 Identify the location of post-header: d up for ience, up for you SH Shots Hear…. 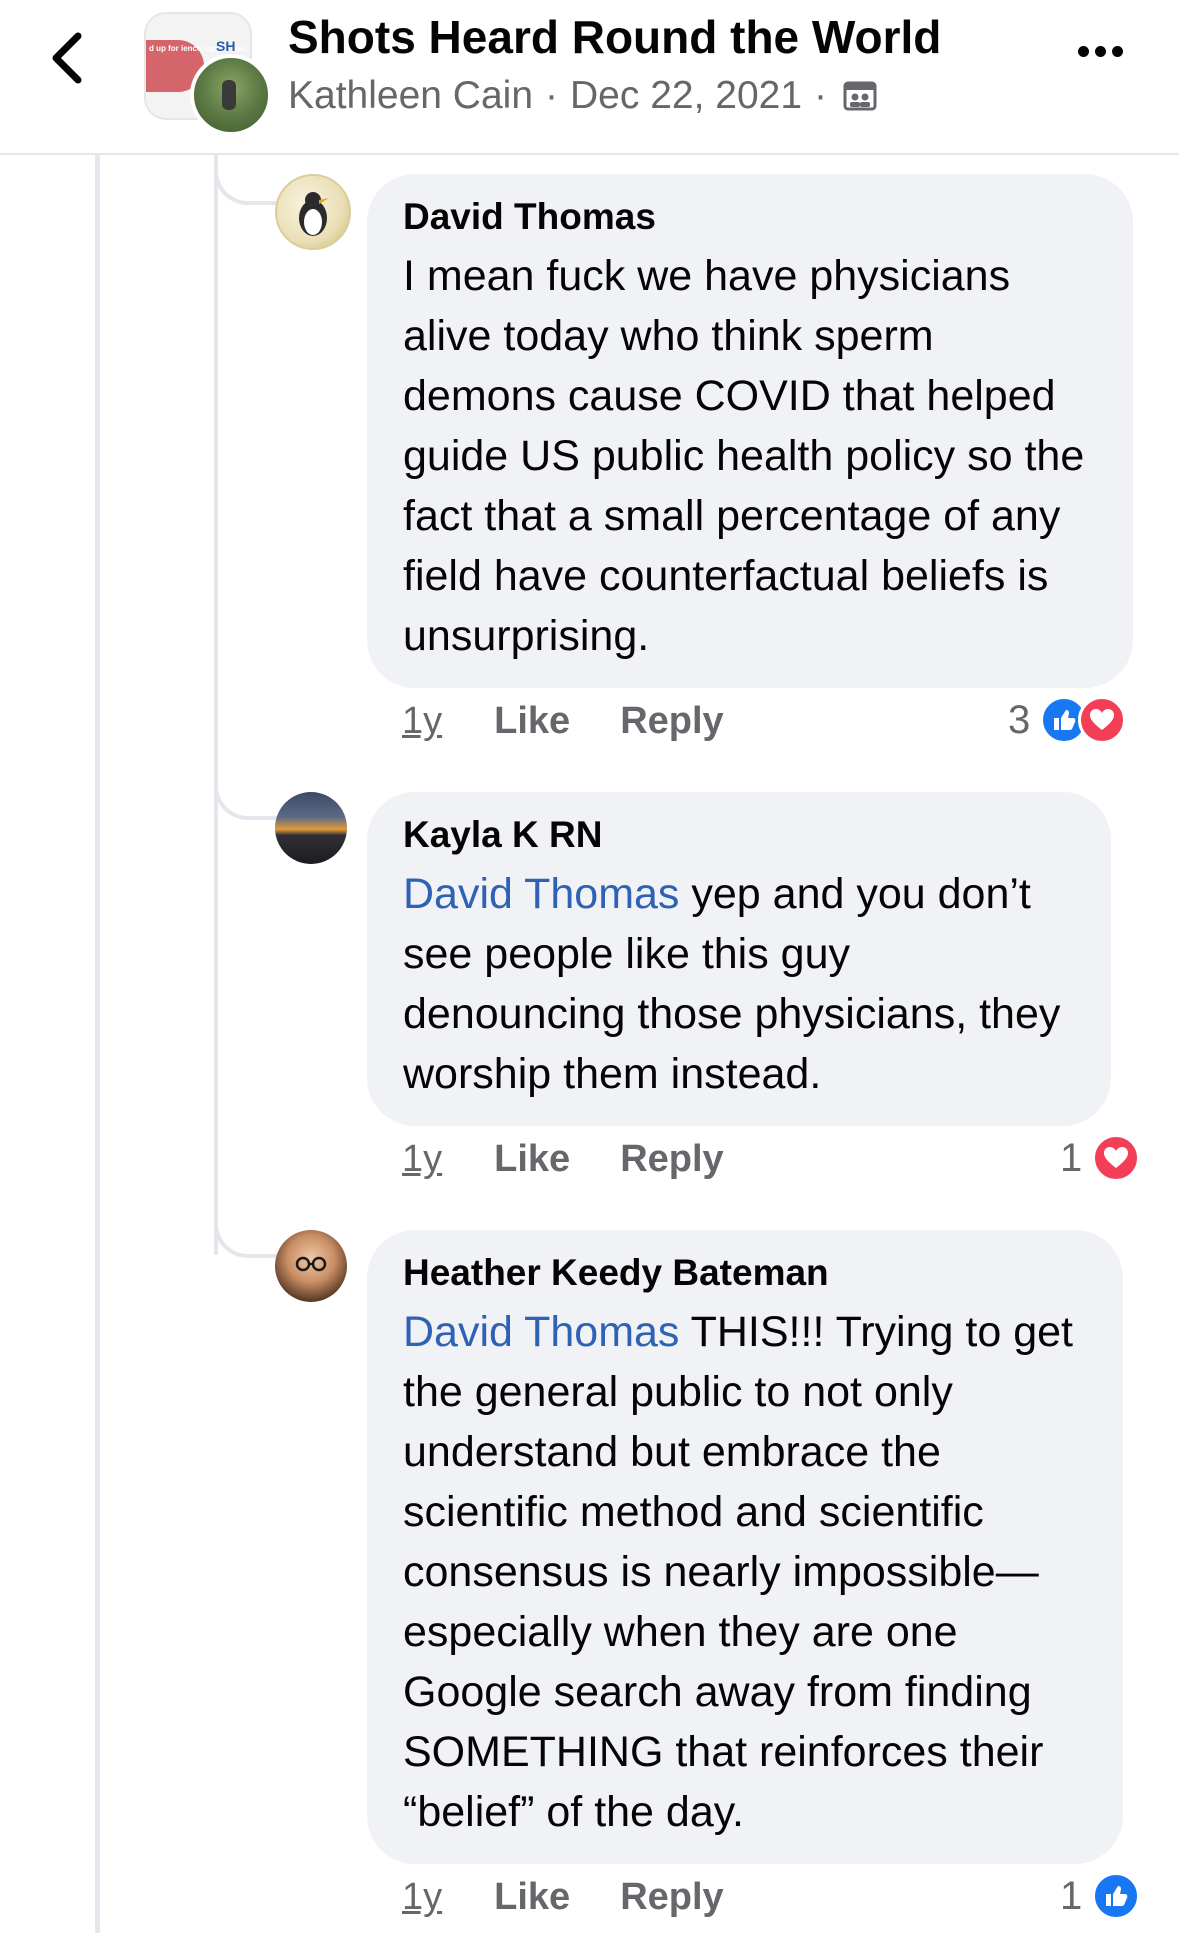
(589, 77).